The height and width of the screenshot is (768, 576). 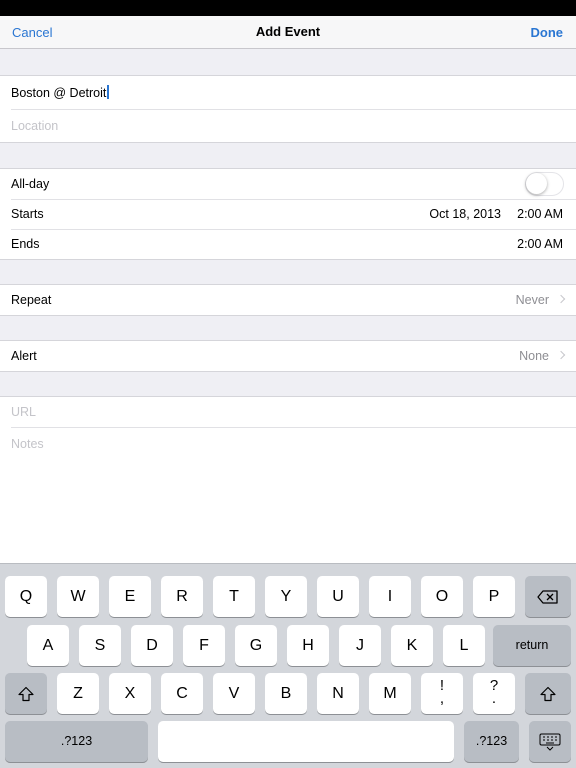 I want to click on key-exclaim-comma: ! ,, so click(x=442, y=693).